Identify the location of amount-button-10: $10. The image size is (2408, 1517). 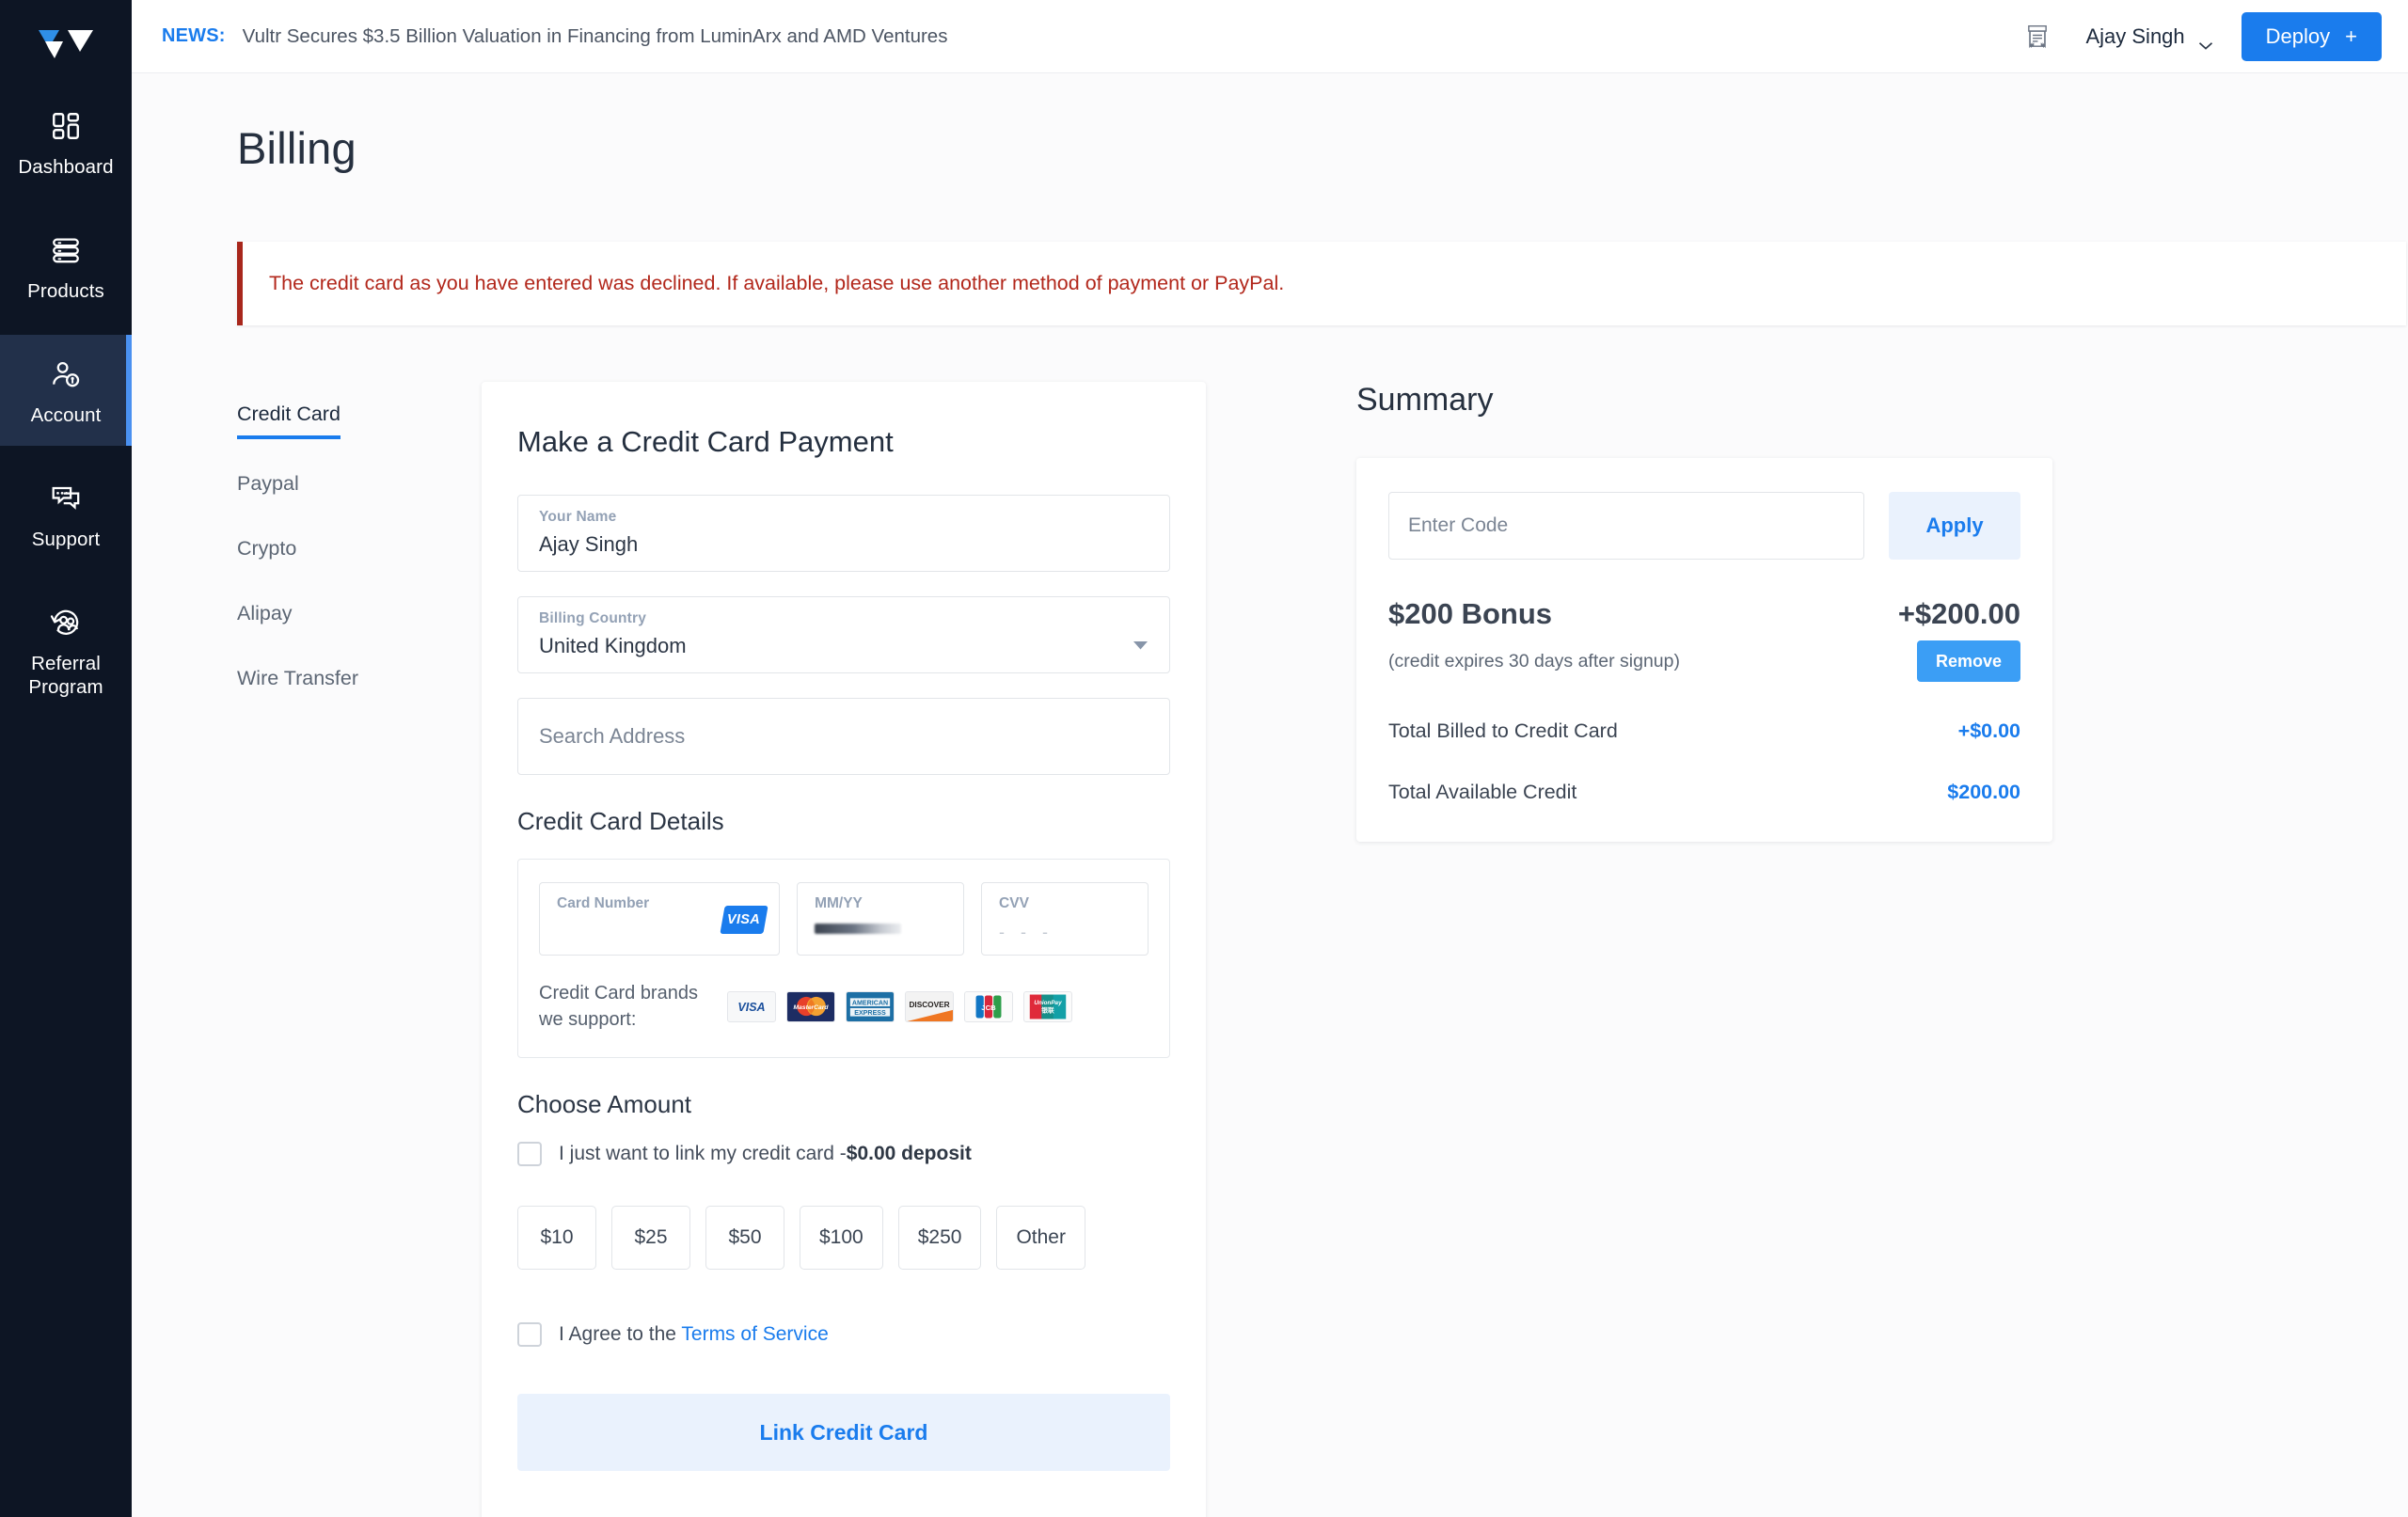
(557, 1238).